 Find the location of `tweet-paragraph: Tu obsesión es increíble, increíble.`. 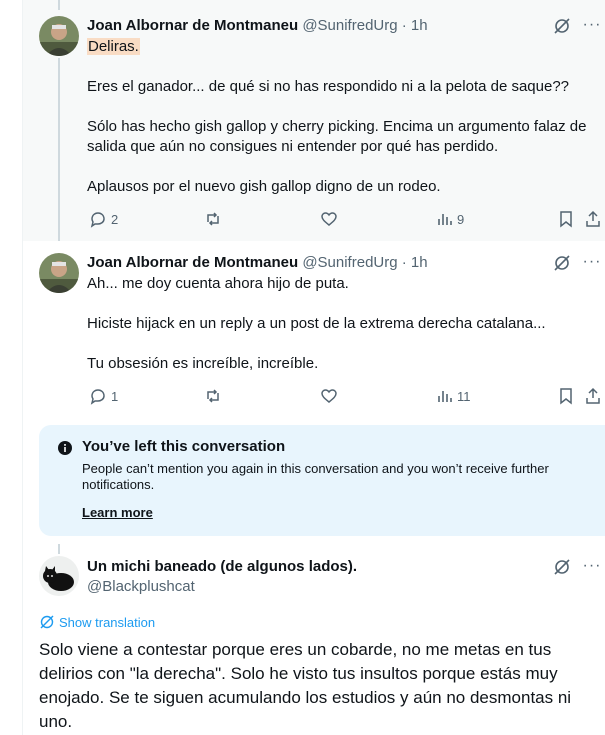

tweet-paragraph: Tu obsesión es increíble, increíble. is located at coordinates (203, 363).